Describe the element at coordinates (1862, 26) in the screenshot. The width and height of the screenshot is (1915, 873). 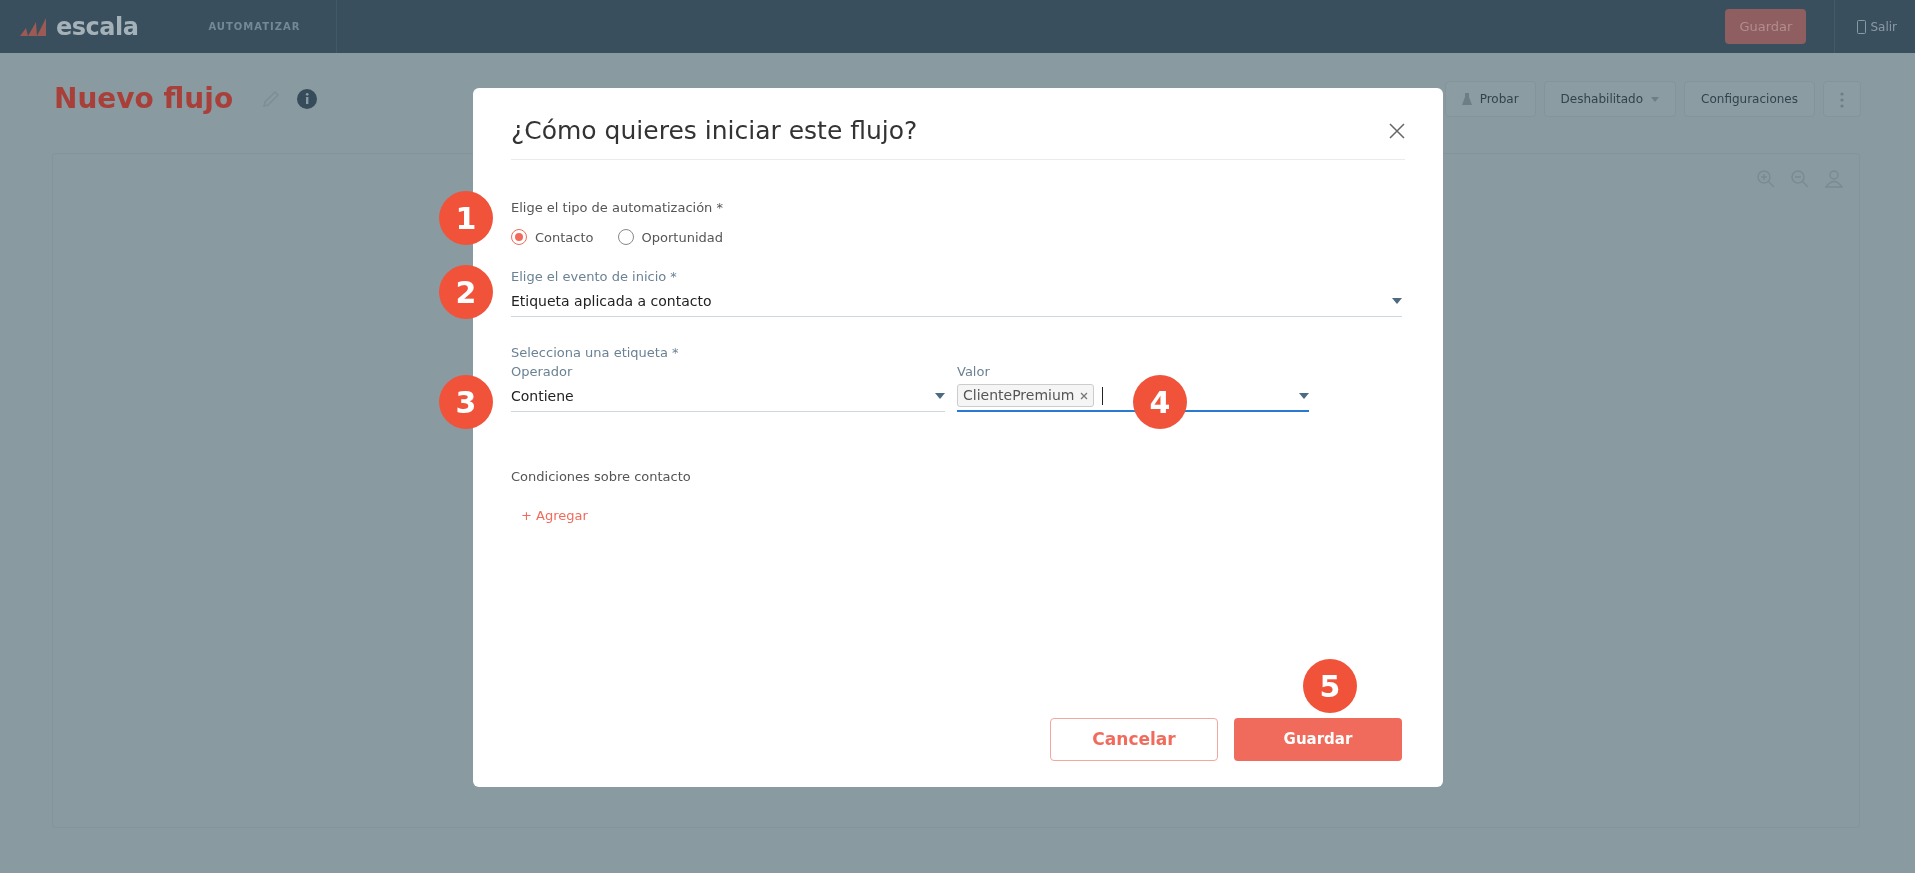
I see `door-icon` at that location.